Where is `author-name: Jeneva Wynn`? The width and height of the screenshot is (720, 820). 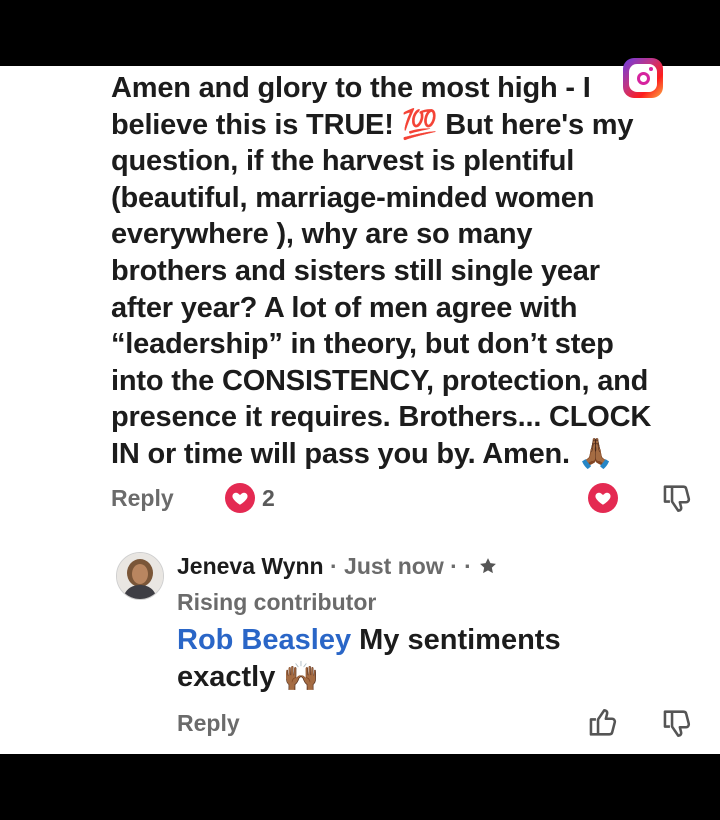 author-name: Jeneva Wynn is located at coordinates (250, 566).